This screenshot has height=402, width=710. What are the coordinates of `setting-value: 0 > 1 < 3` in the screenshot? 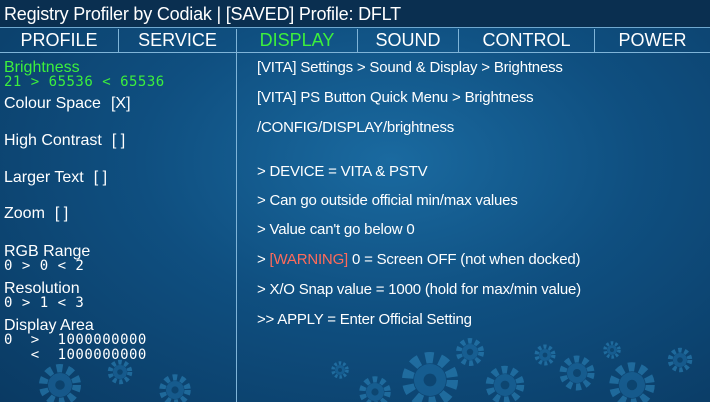 It's located at (44, 303).